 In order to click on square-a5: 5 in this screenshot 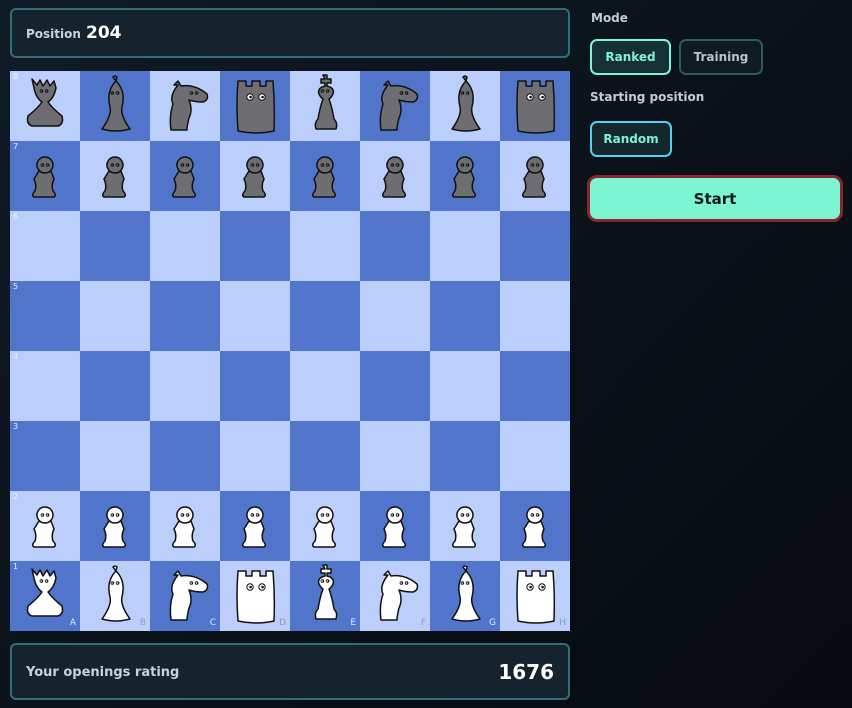, I will do `click(45, 316)`.